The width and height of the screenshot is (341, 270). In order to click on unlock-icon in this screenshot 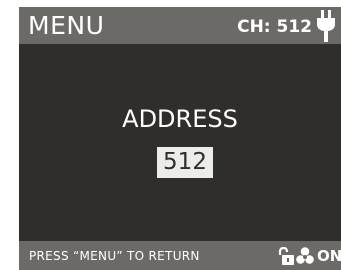, I will do `click(286, 256)`.